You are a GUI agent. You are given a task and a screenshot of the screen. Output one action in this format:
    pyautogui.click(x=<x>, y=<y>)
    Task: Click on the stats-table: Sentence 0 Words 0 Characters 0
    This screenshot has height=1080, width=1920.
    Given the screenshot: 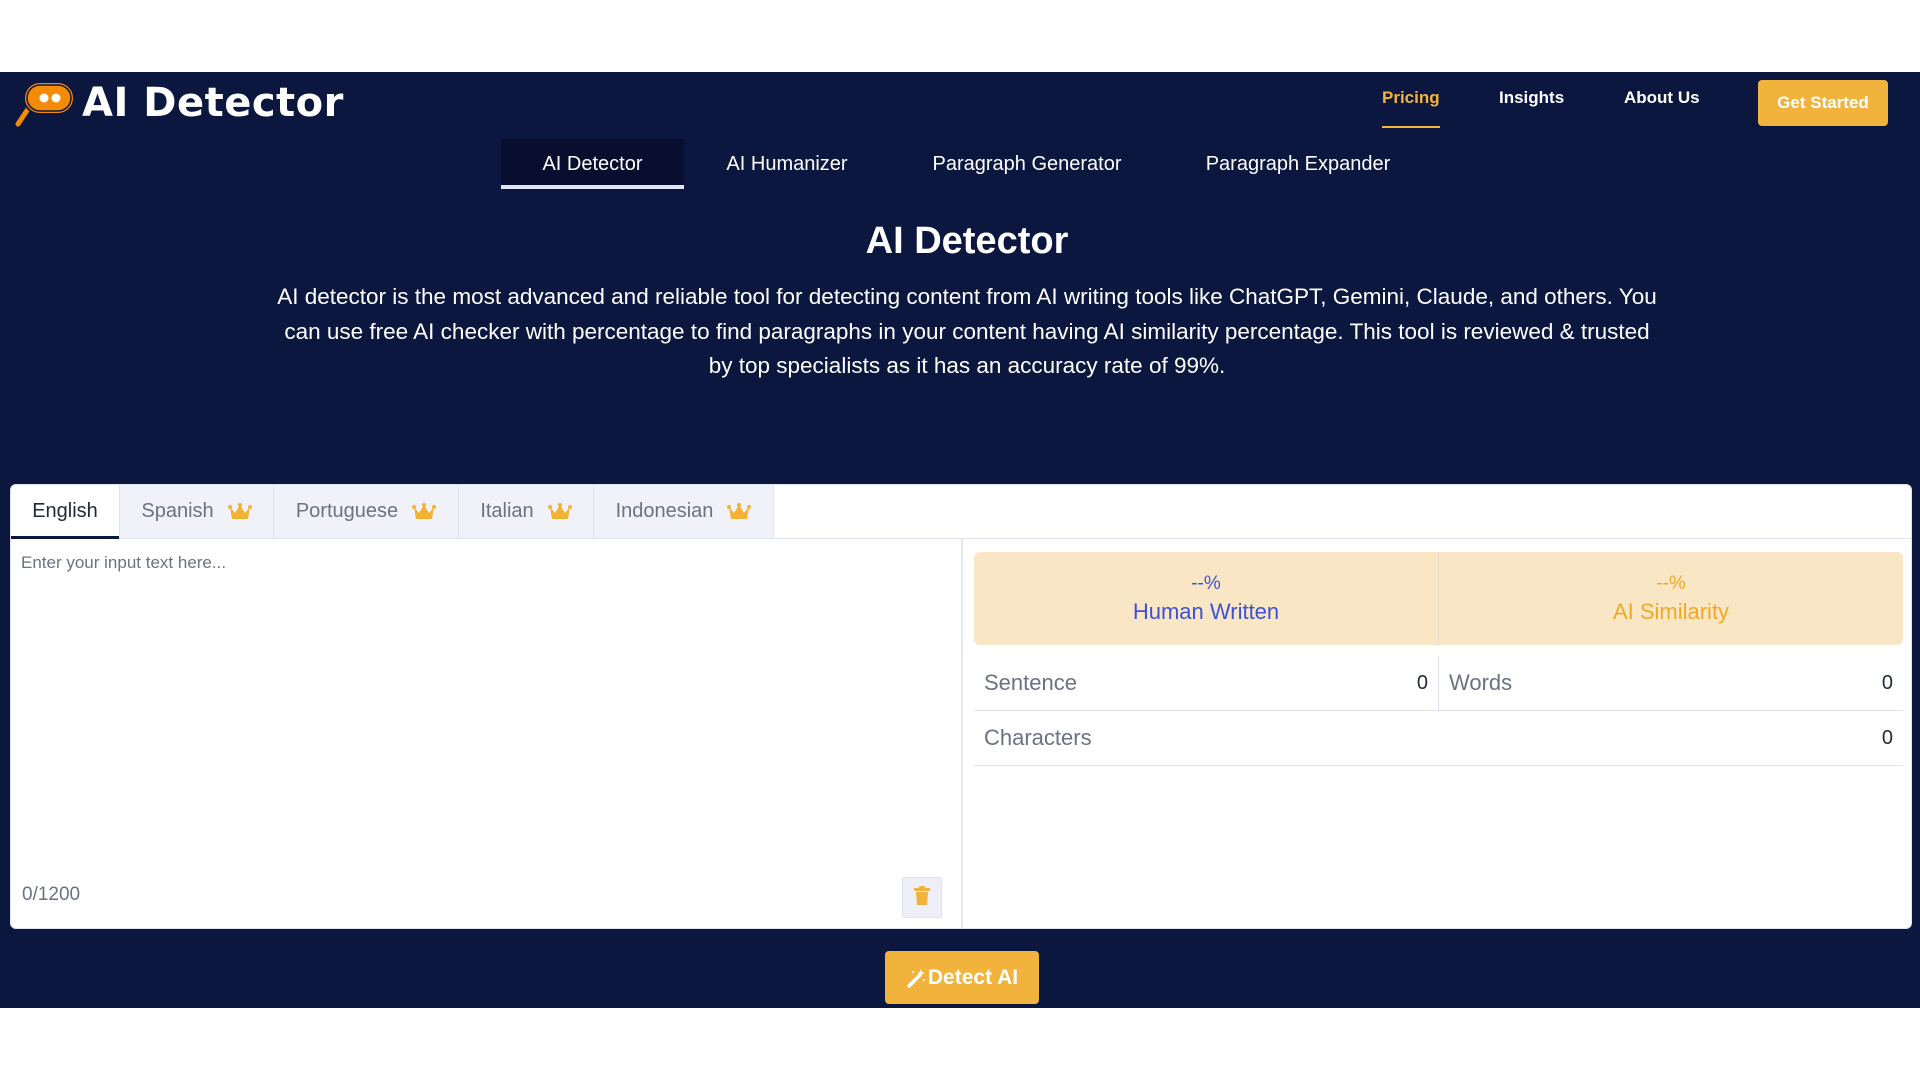 What is the action you would take?
    pyautogui.click(x=1438, y=711)
    